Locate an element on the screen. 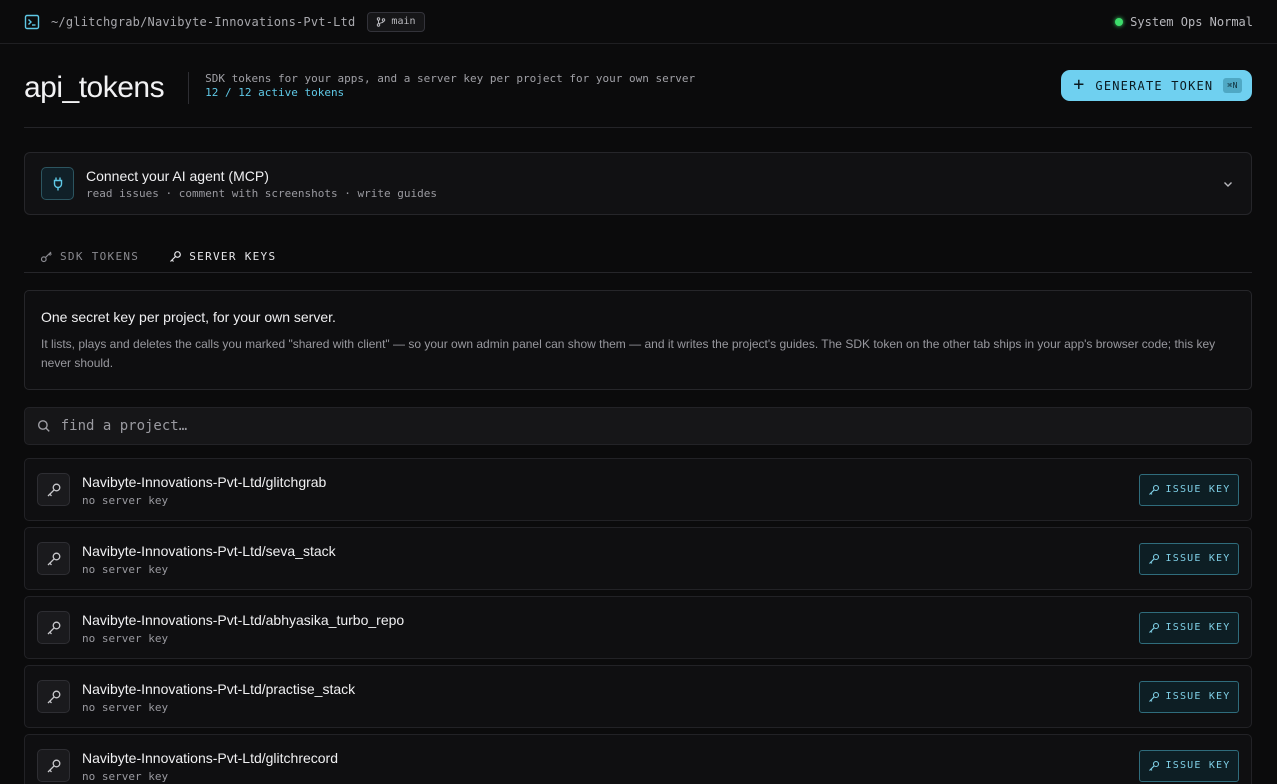 This screenshot has width=1277, height=784. status-dot-icon is located at coordinates (1119, 21).